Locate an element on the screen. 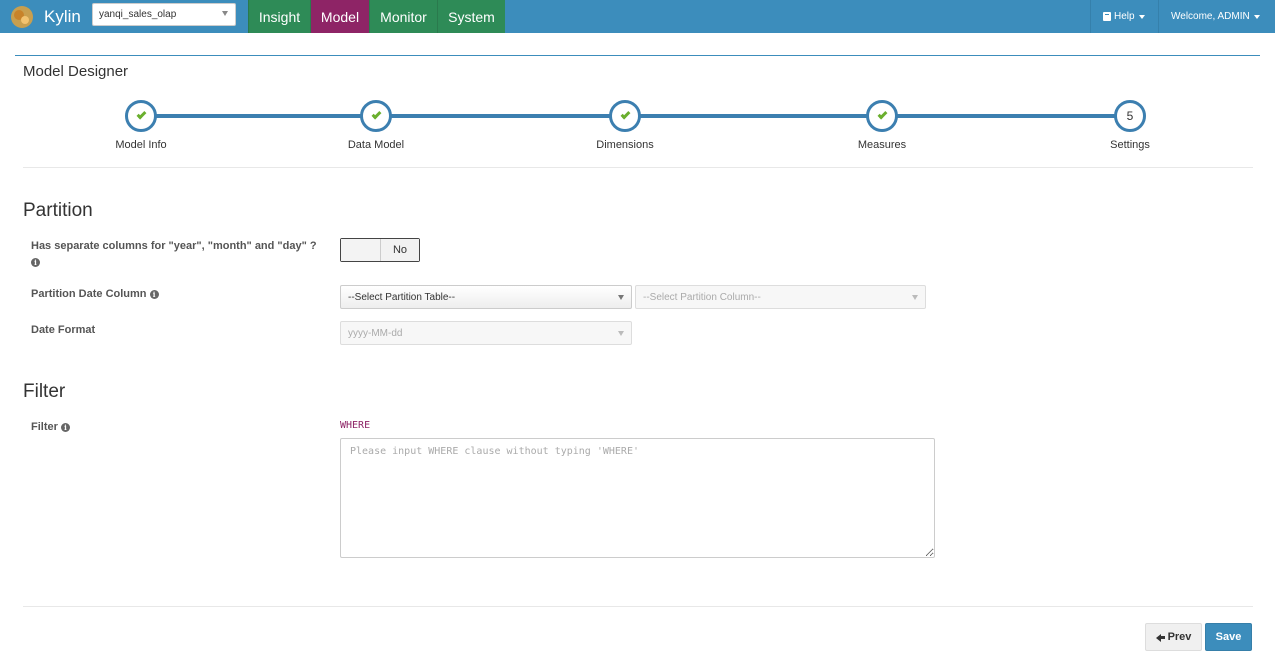 The height and width of the screenshot is (657, 1275). tab-insight: Insight is located at coordinates (279, 16).